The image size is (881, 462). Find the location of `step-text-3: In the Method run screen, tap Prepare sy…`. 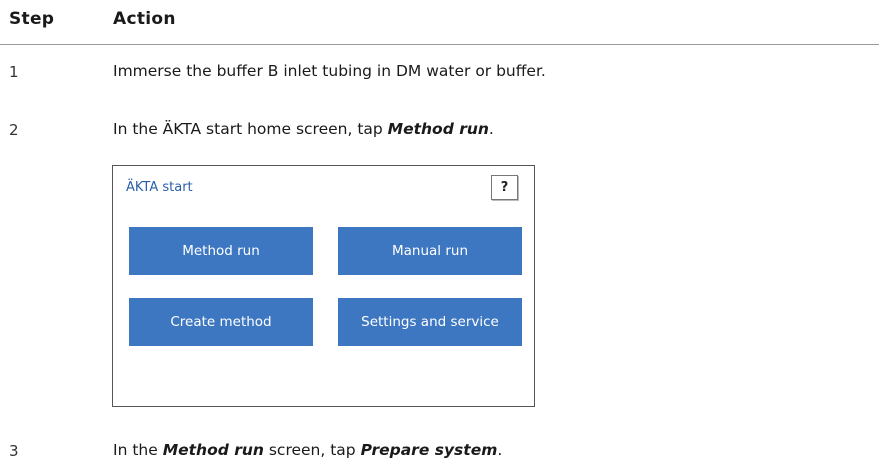

step-text-3: In the Method run screen, tap Prepare sy… is located at coordinates (307, 450).